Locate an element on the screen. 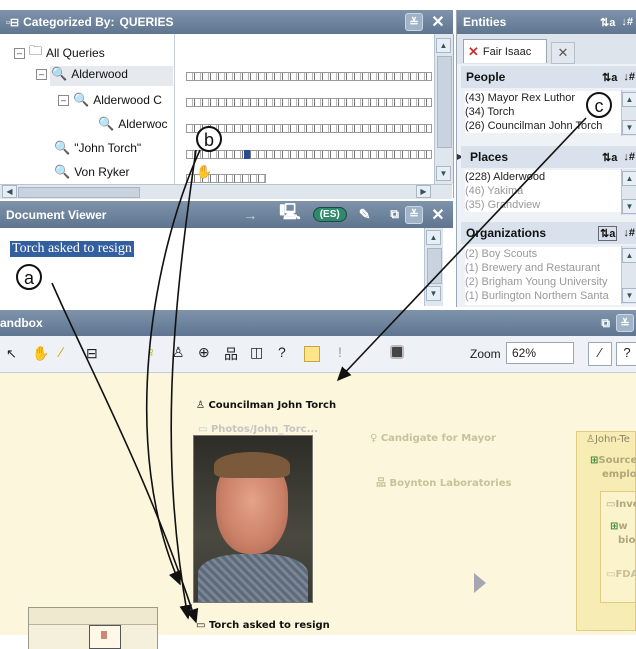 The image size is (636, 649). callout-b: b is located at coordinates (209, 139).